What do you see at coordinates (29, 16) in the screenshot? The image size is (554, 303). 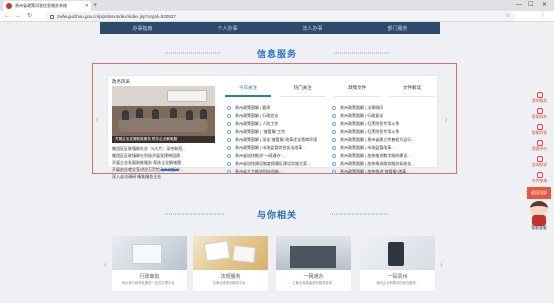 I see `reload-button: ↻` at bounding box center [29, 16].